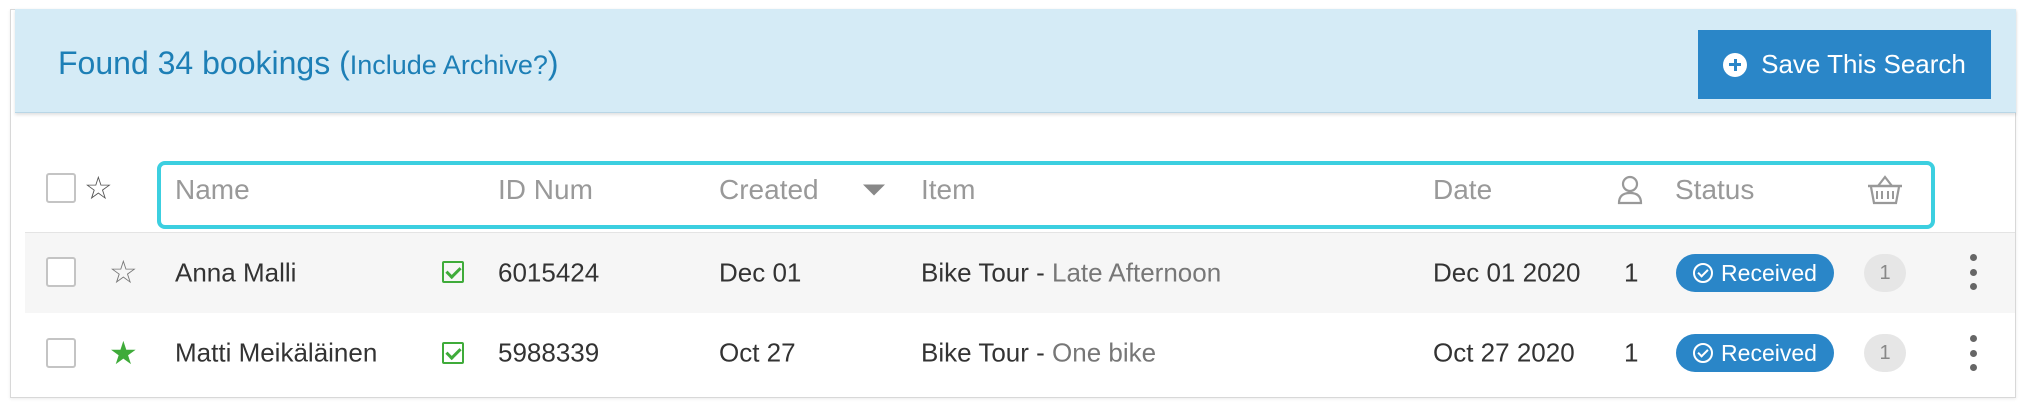 The height and width of the screenshot is (408, 2028). I want to click on column-header-id-num: ID Num, so click(545, 190).